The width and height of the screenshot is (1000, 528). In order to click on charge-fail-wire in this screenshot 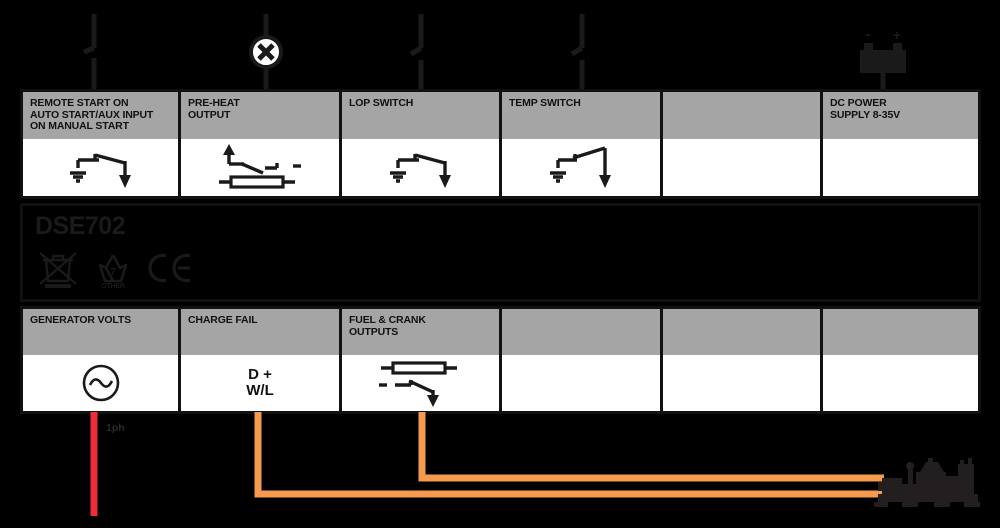, I will do `click(569, 455)`.